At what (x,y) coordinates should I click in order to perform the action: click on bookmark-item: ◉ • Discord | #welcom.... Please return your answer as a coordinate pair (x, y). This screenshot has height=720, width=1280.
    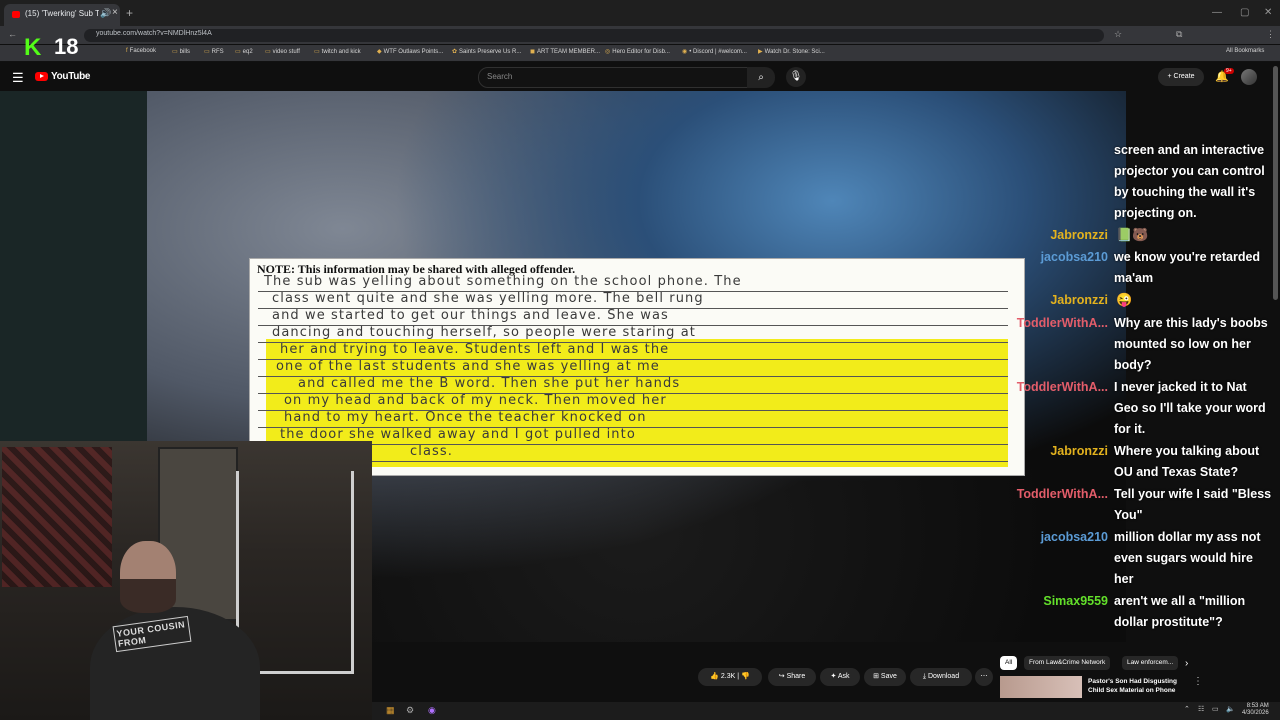
    Looking at the image, I should click on (714, 51).